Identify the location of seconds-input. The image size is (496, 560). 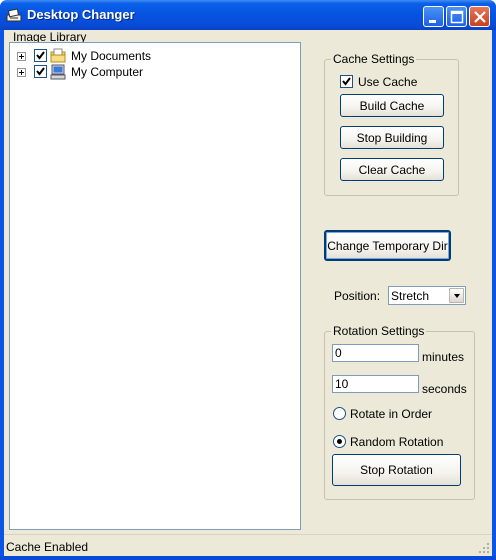
(375, 384).